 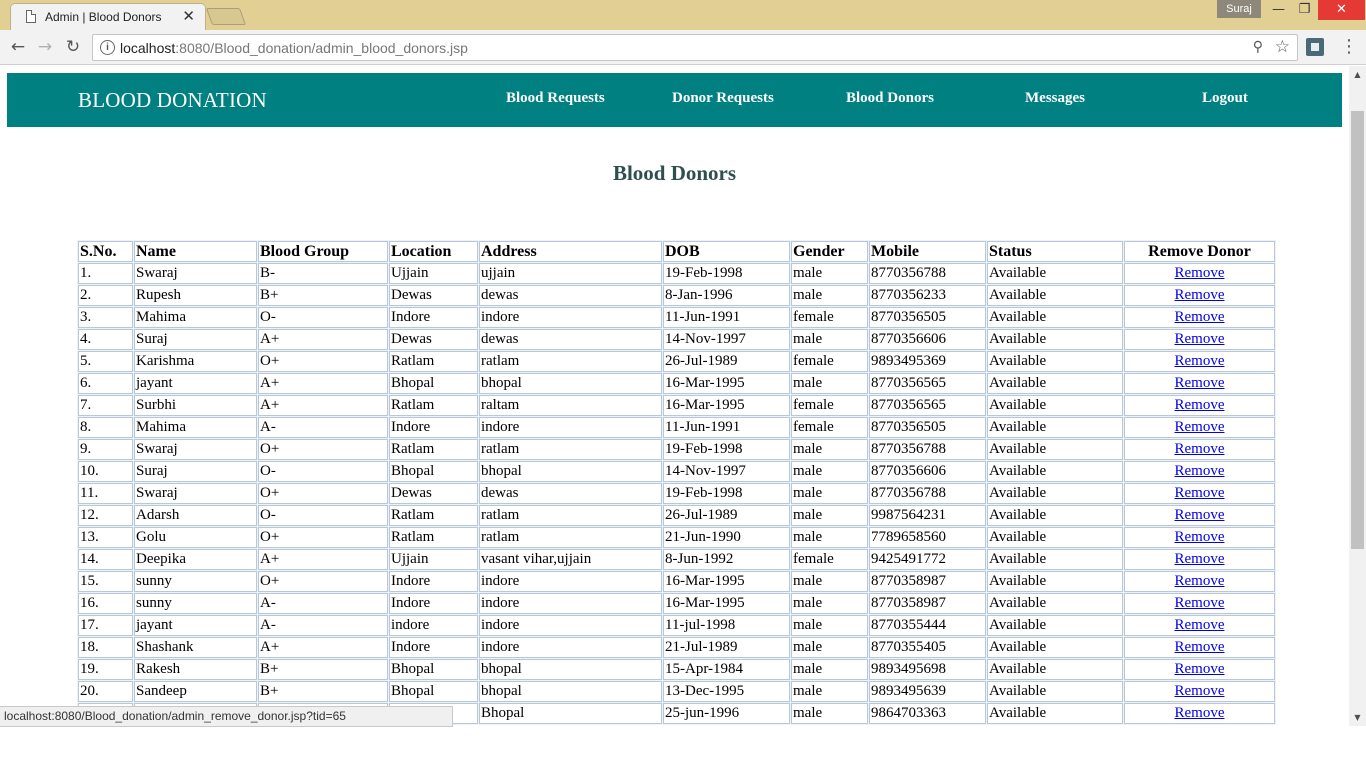 I want to click on profile-badge: Suraj, so click(x=1239, y=9).